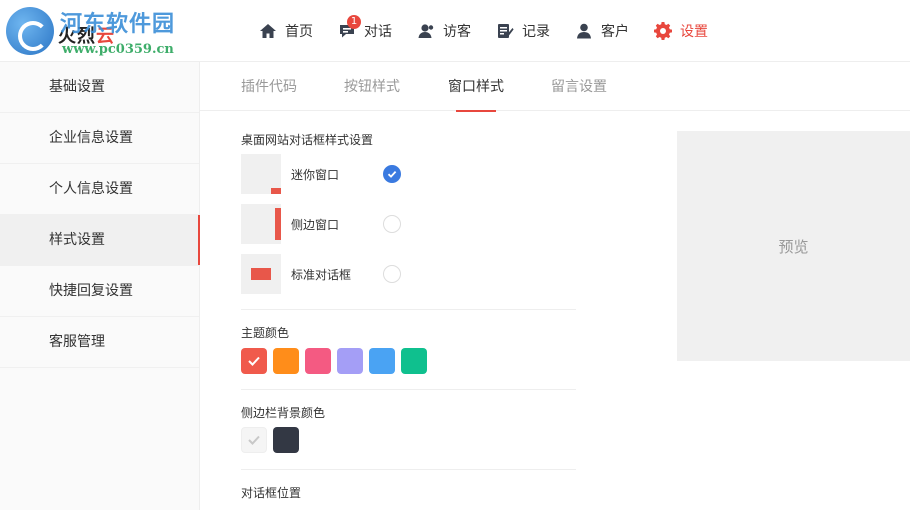  I want to click on theme-swatch-red, so click(254, 361).